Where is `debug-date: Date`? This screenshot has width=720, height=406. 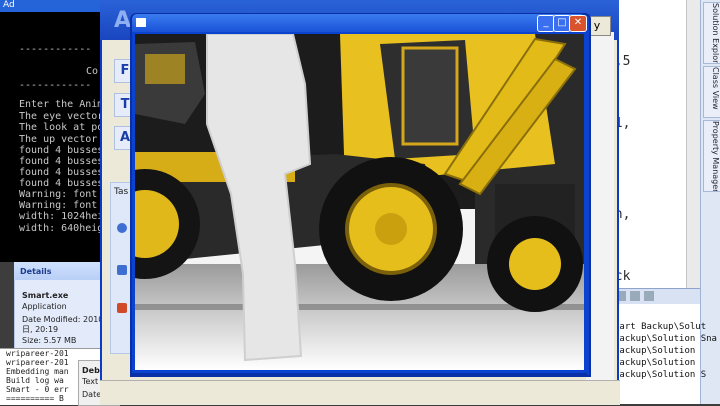
debug-date: Date is located at coordinates (92, 394).